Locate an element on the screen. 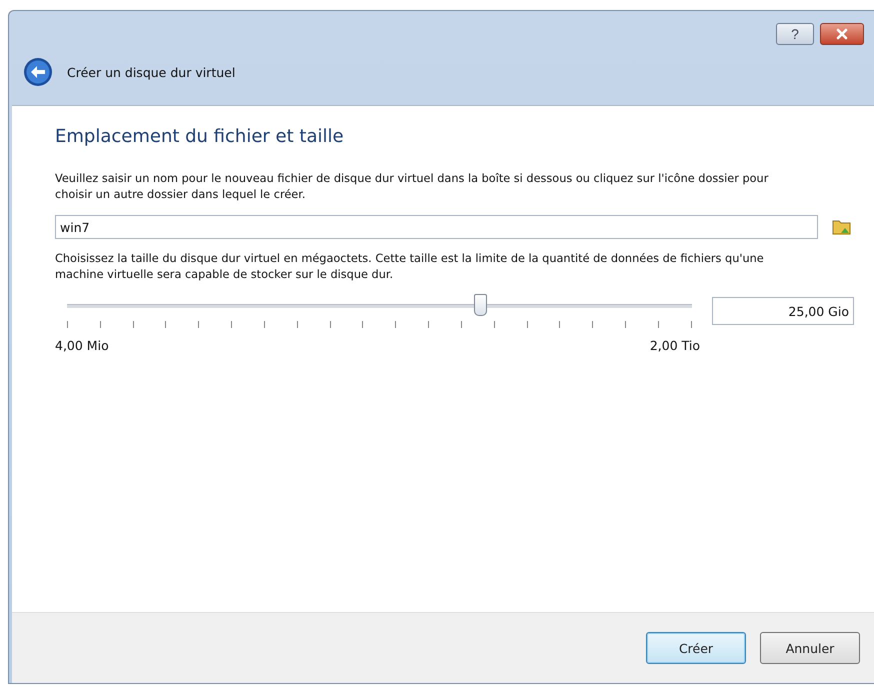  size-slider is located at coordinates (379, 305).